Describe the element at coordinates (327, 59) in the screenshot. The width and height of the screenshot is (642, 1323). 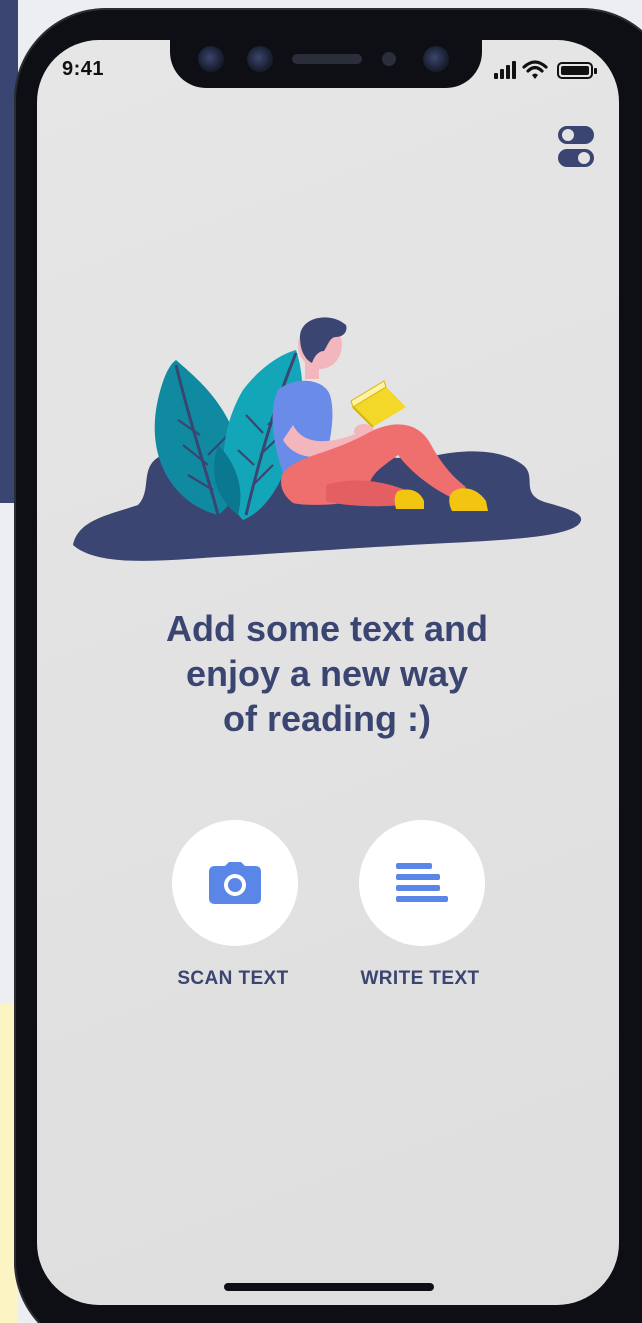
I see `speaker-grille` at that location.